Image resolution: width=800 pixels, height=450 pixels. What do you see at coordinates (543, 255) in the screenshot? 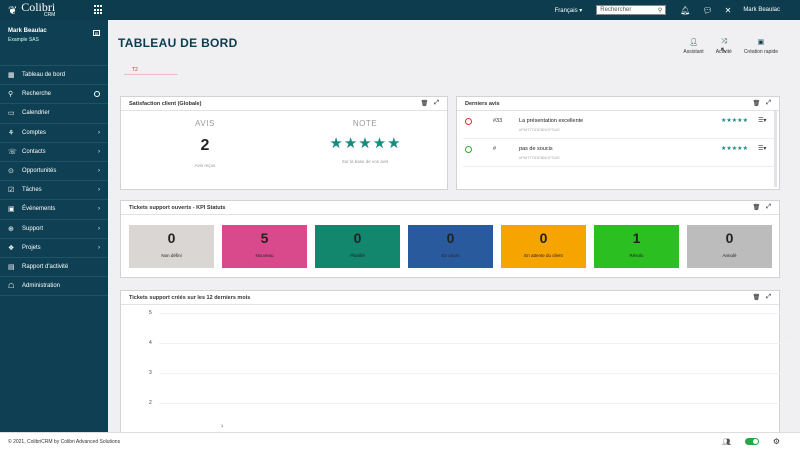
I see `kpi-label: En attente du client` at bounding box center [543, 255].